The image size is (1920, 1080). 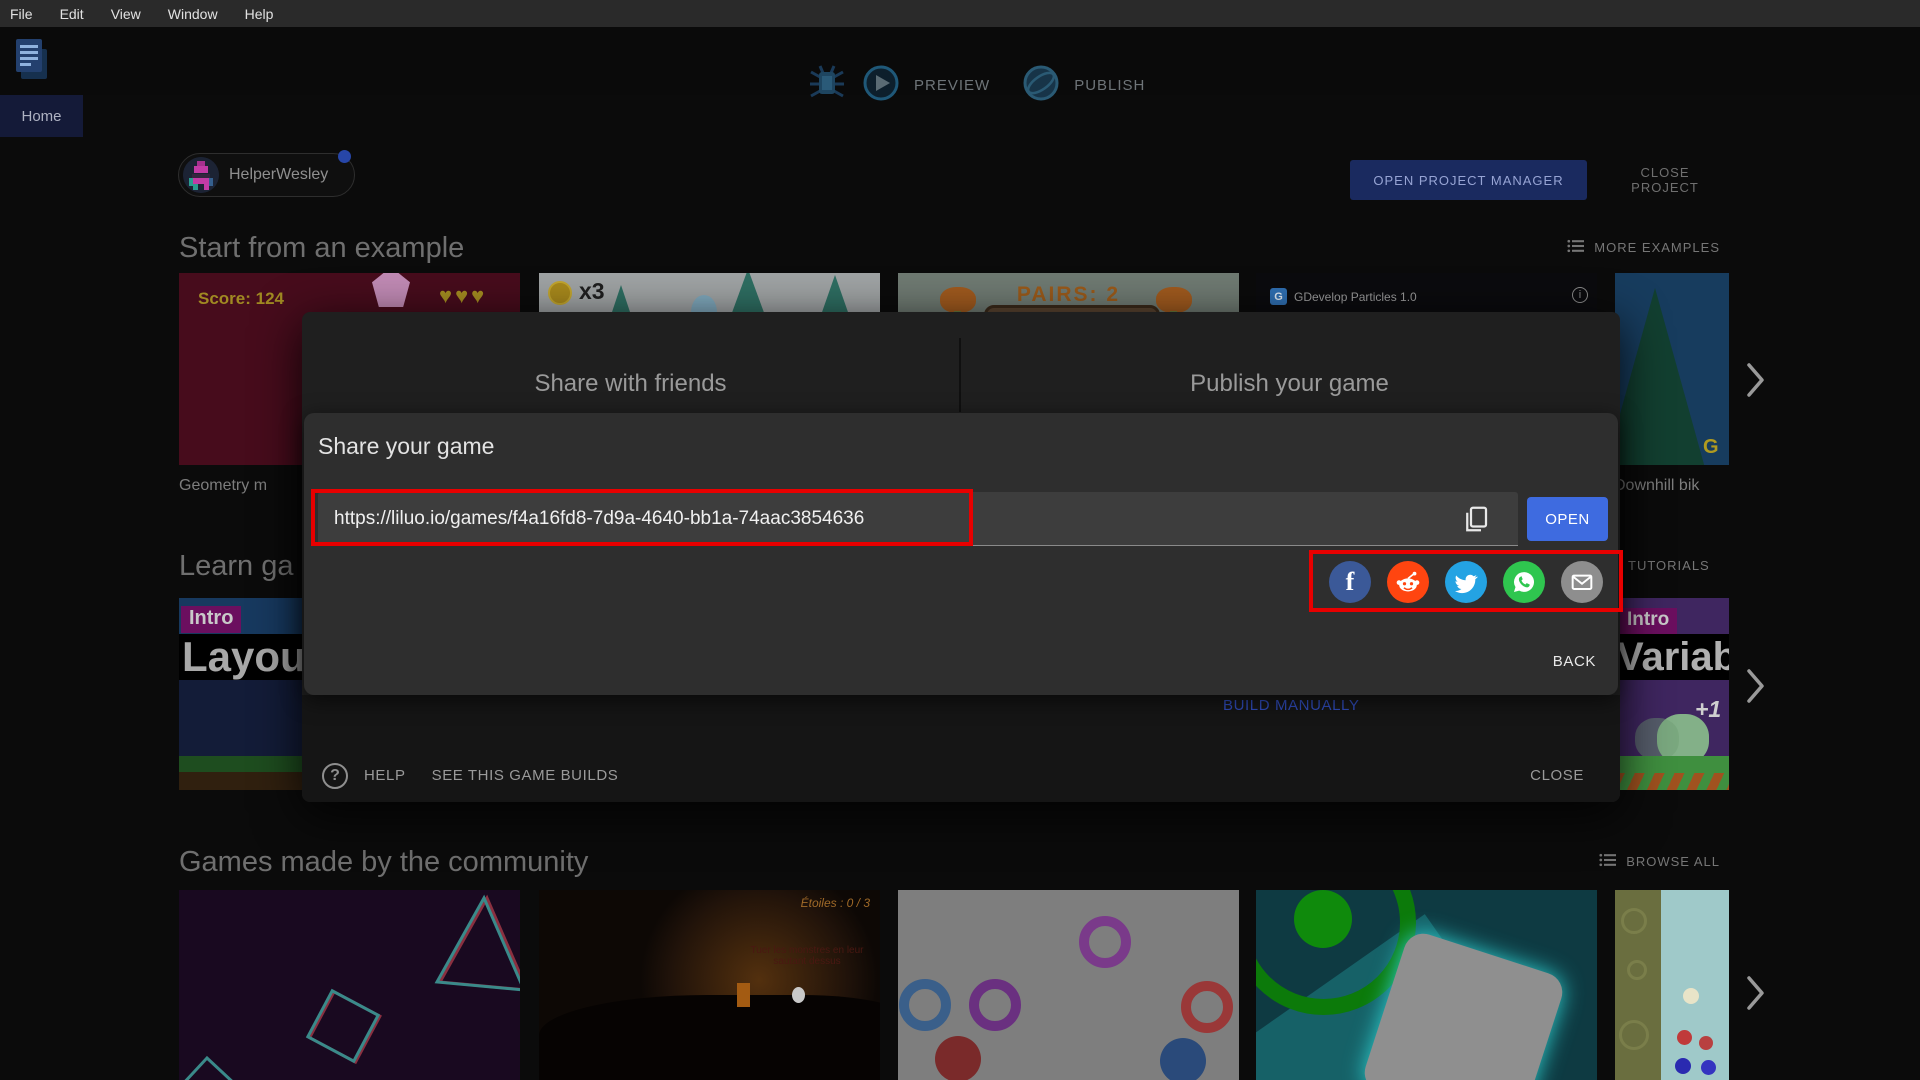 What do you see at coordinates (1207, 1007) in the screenshot?
I see `ring-red` at bounding box center [1207, 1007].